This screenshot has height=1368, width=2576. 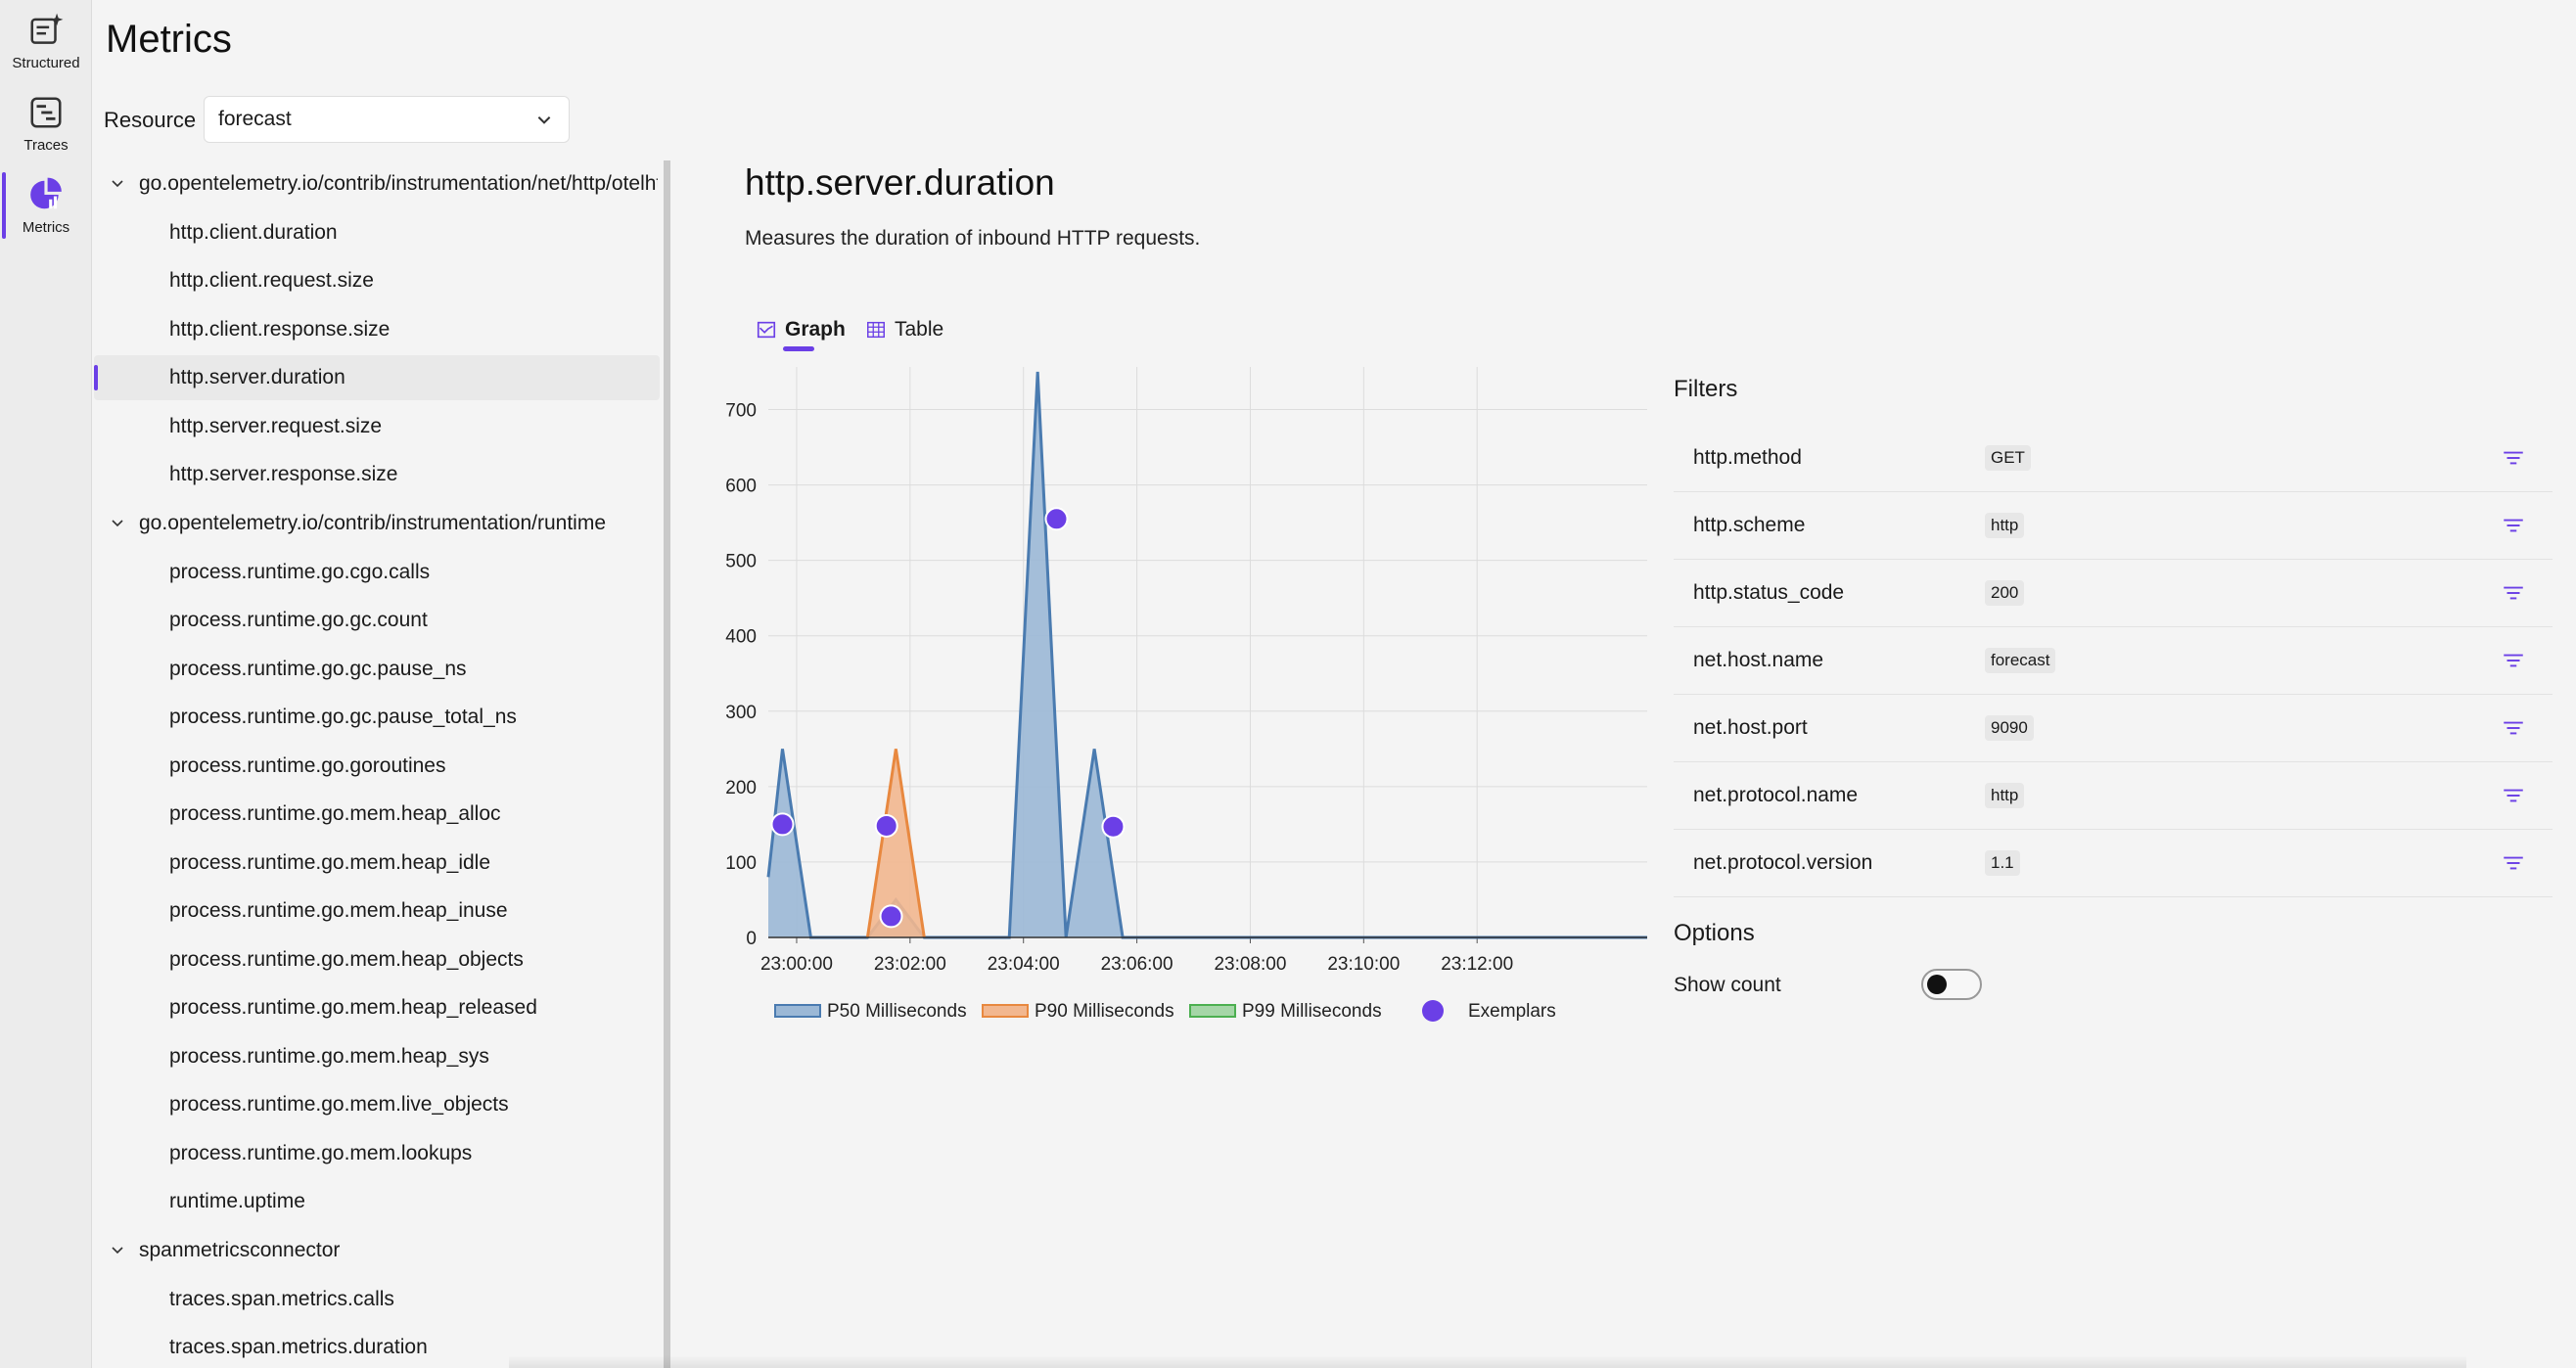 I want to click on structured-icon, so click(x=47, y=28).